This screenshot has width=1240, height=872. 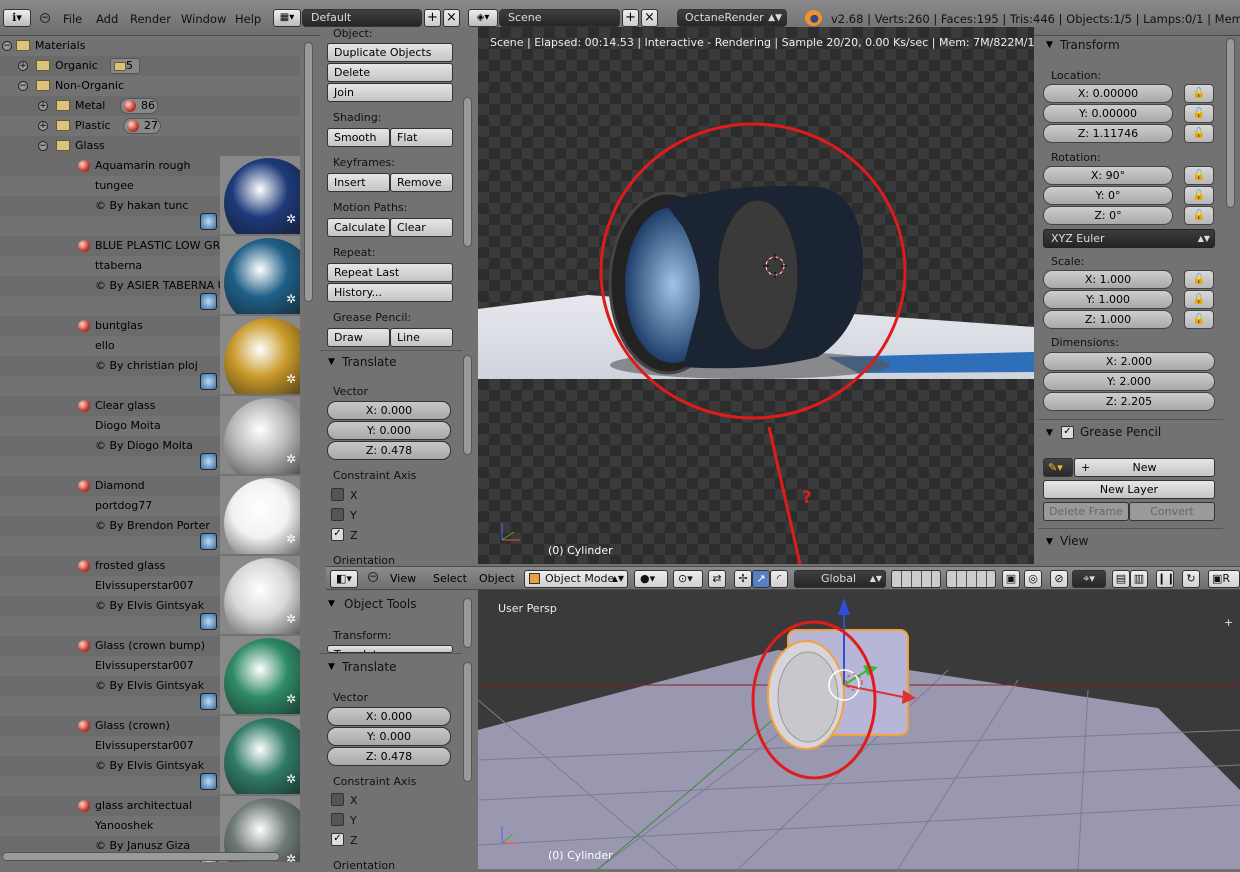 I want to click on menu-add: Add, so click(x=107, y=19).